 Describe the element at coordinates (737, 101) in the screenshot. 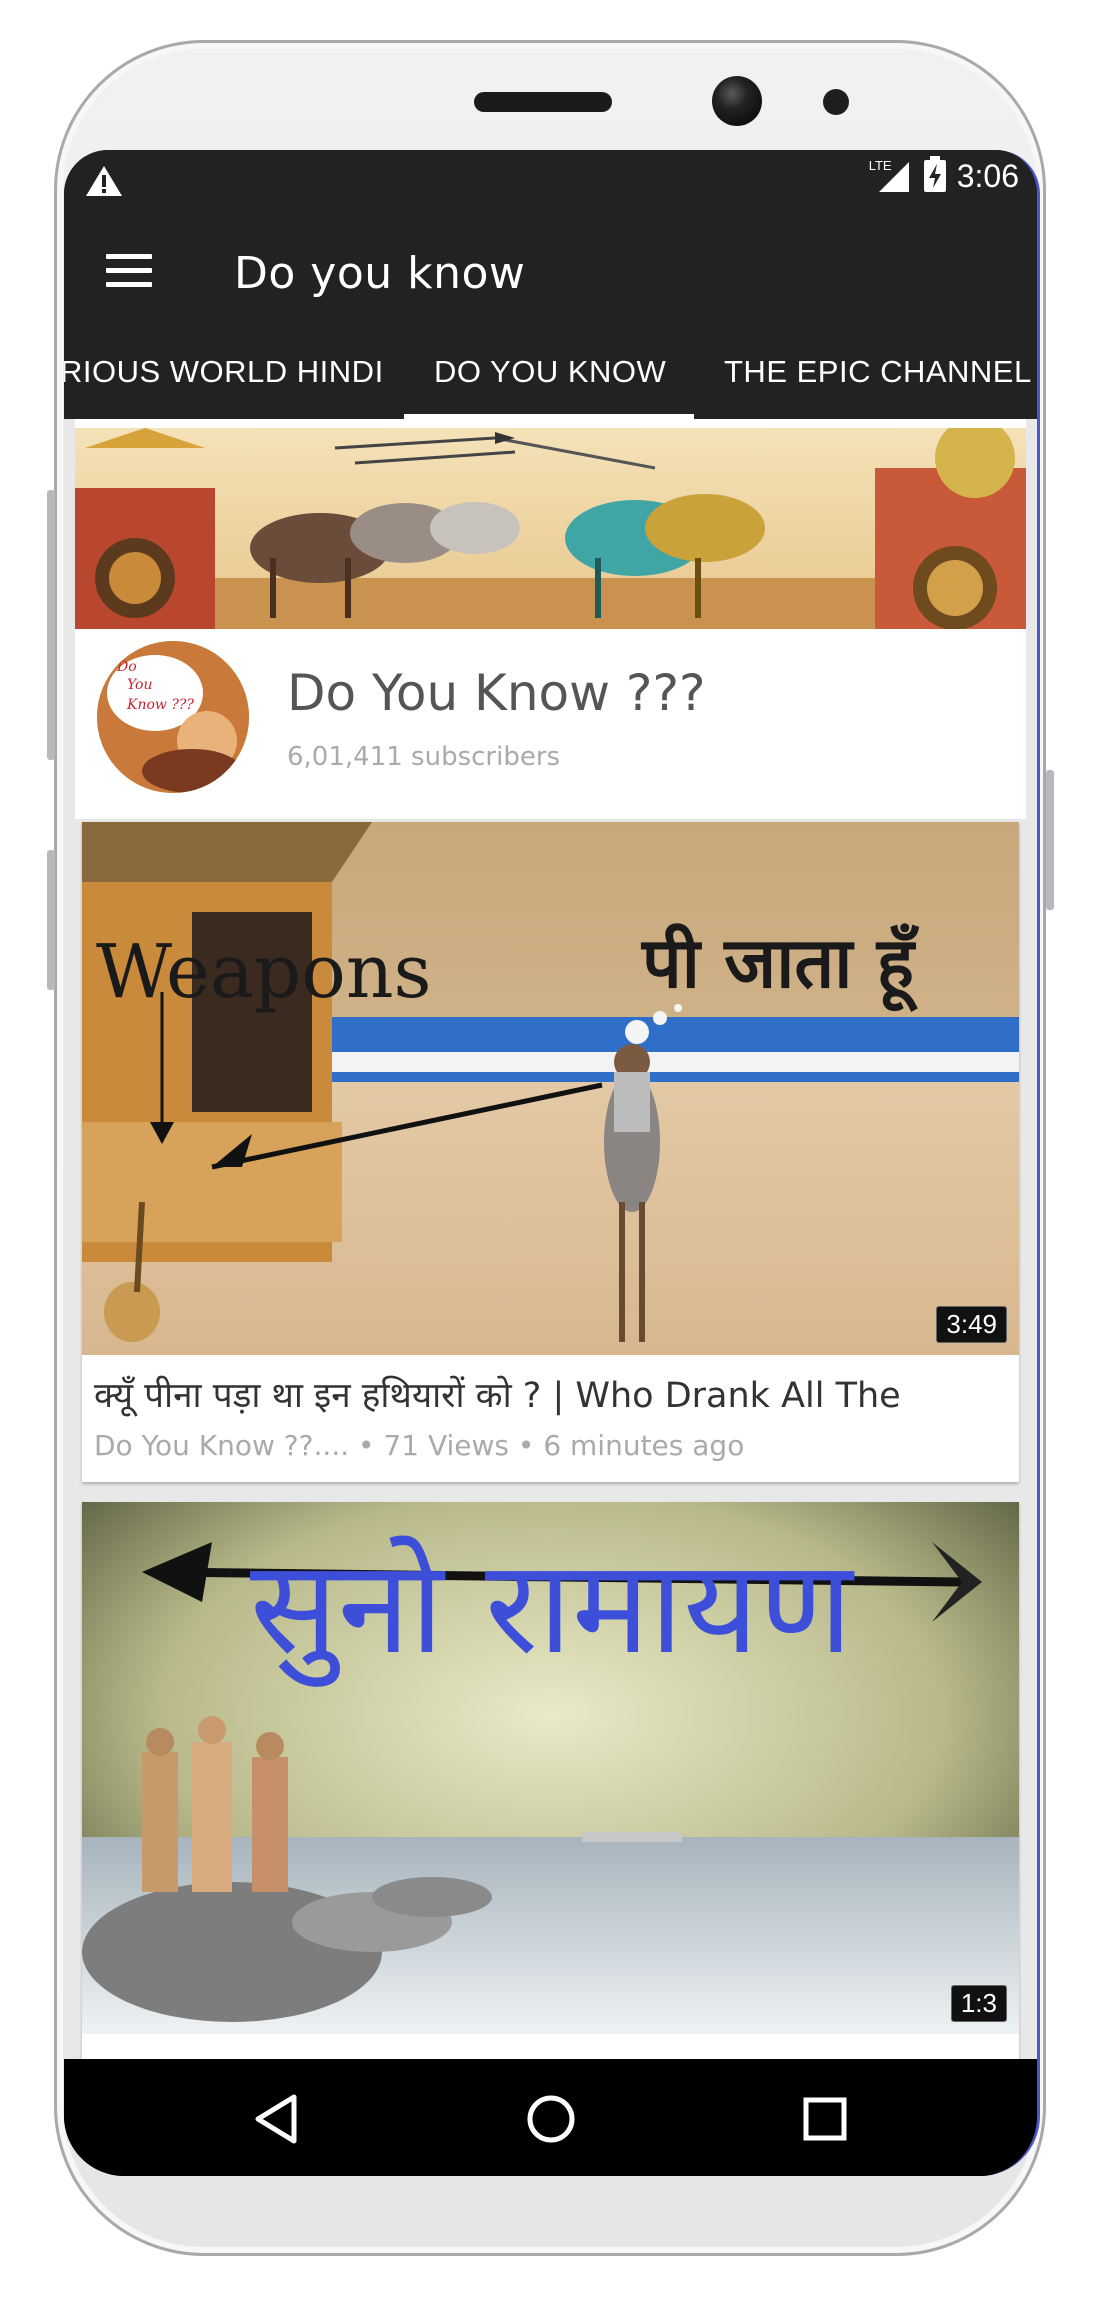

I see `front-camera` at that location.